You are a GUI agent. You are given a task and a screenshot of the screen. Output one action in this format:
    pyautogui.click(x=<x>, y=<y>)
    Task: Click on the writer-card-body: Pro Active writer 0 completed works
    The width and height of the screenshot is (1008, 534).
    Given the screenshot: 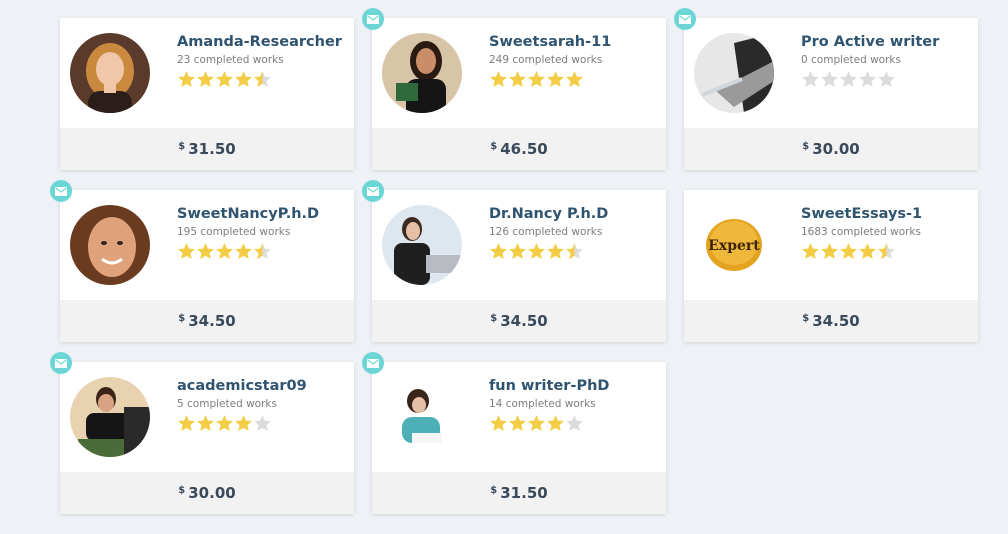 What is the action you would take?
    pyautogui.click(x=831, y=73)
    